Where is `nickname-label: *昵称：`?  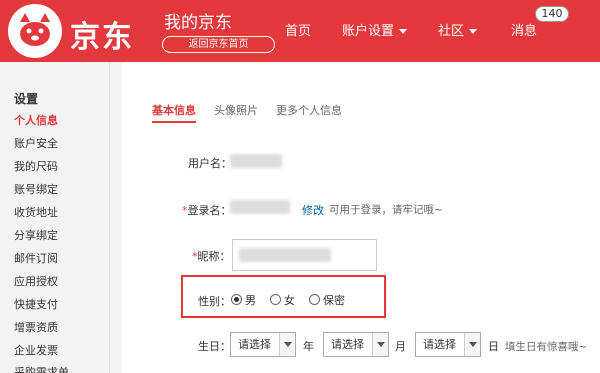
nickname-label: *昵称： is located at coordinates (211, 256).